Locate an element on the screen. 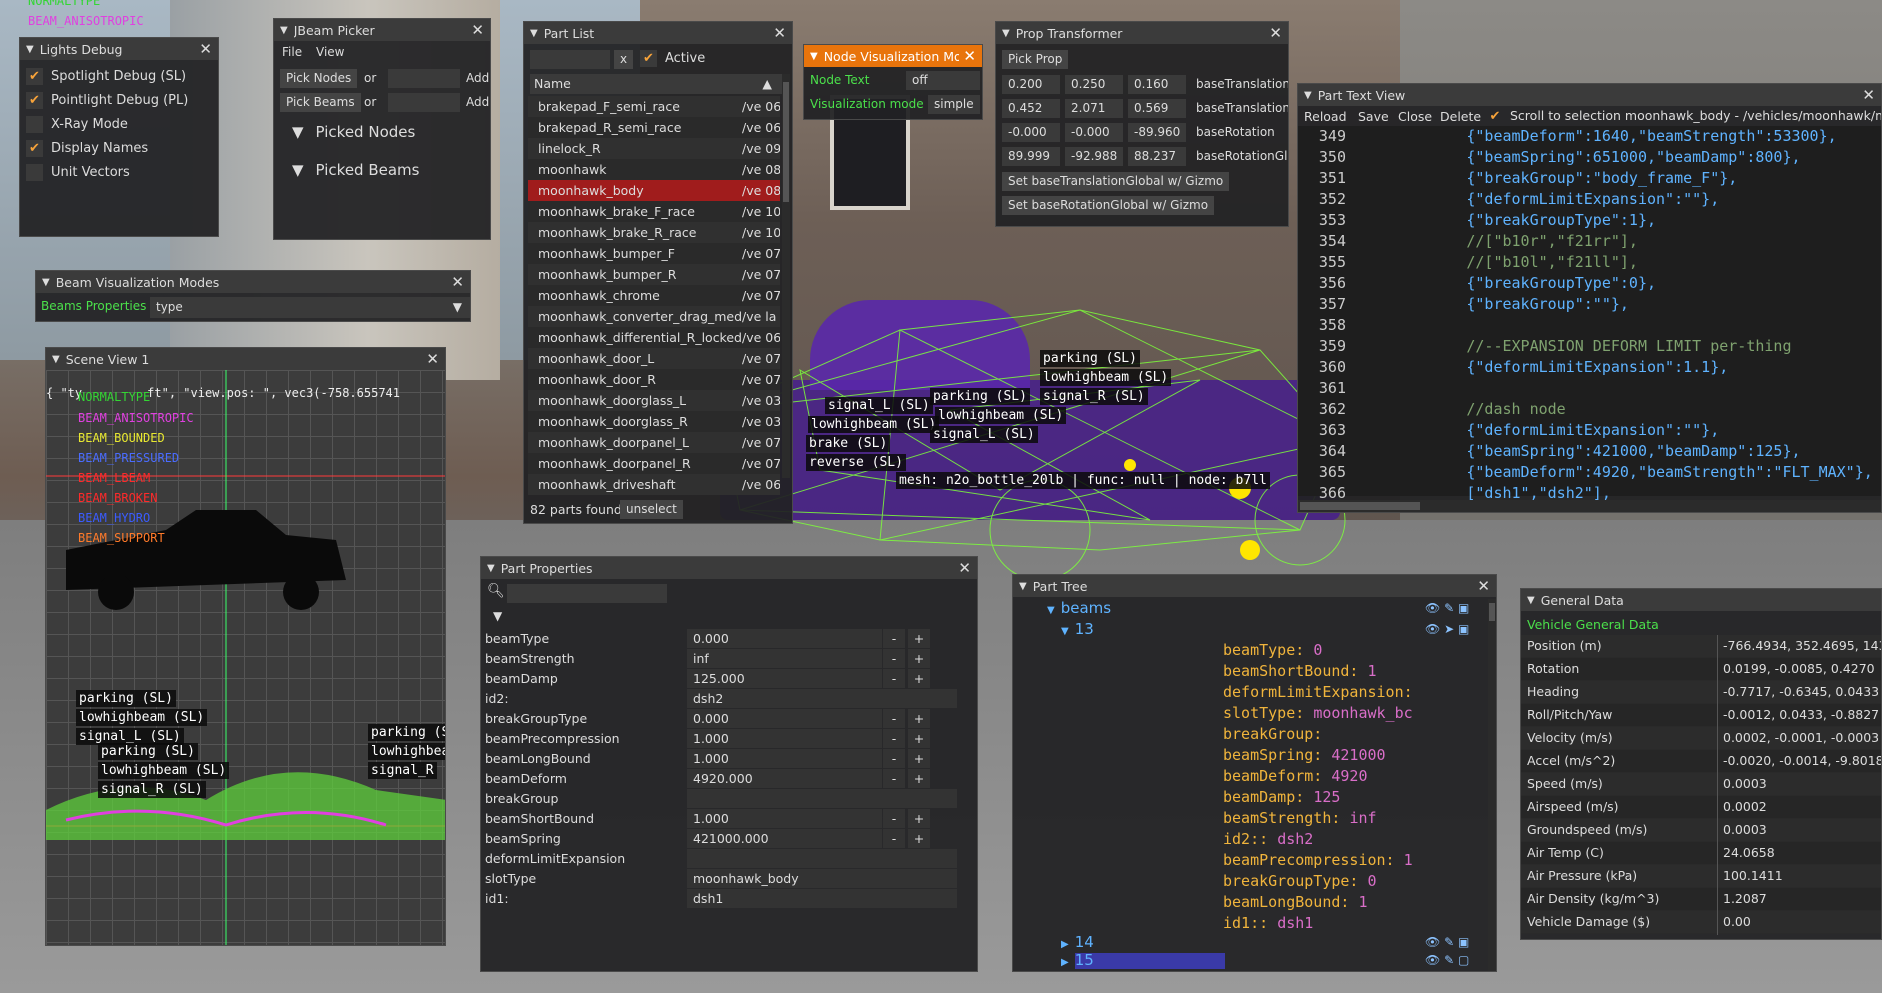 The image size is (1882, 993). beam-vis-titlebar: ▼ Beam Visualization Modes ✕ is located at coordinates (253, 282).